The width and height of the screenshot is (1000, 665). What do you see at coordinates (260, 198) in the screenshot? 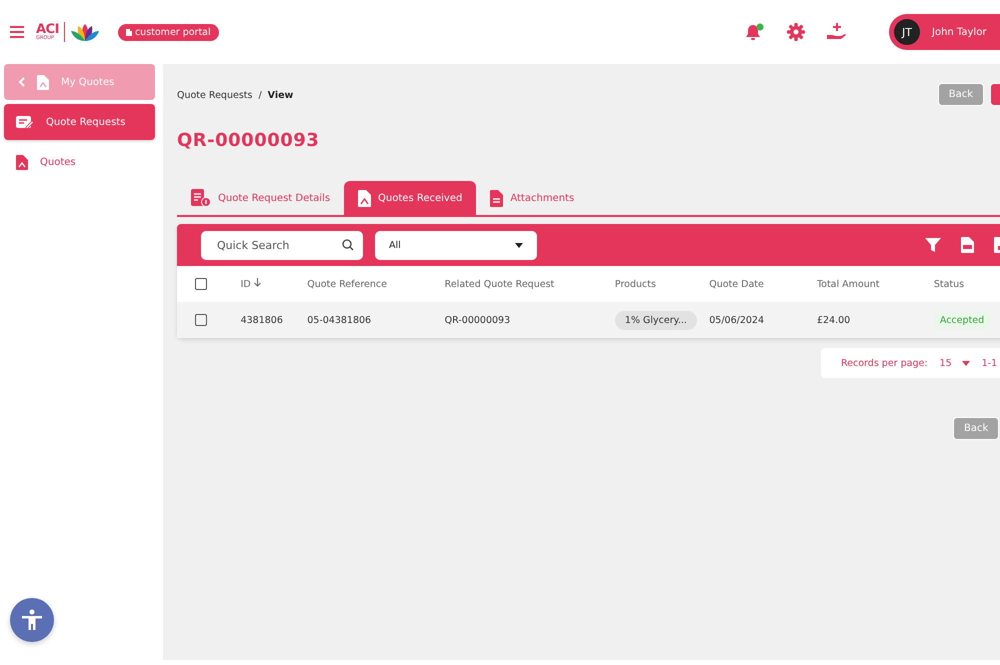
I see `tab: Quote Request Details` at bounding box center [260, 198].